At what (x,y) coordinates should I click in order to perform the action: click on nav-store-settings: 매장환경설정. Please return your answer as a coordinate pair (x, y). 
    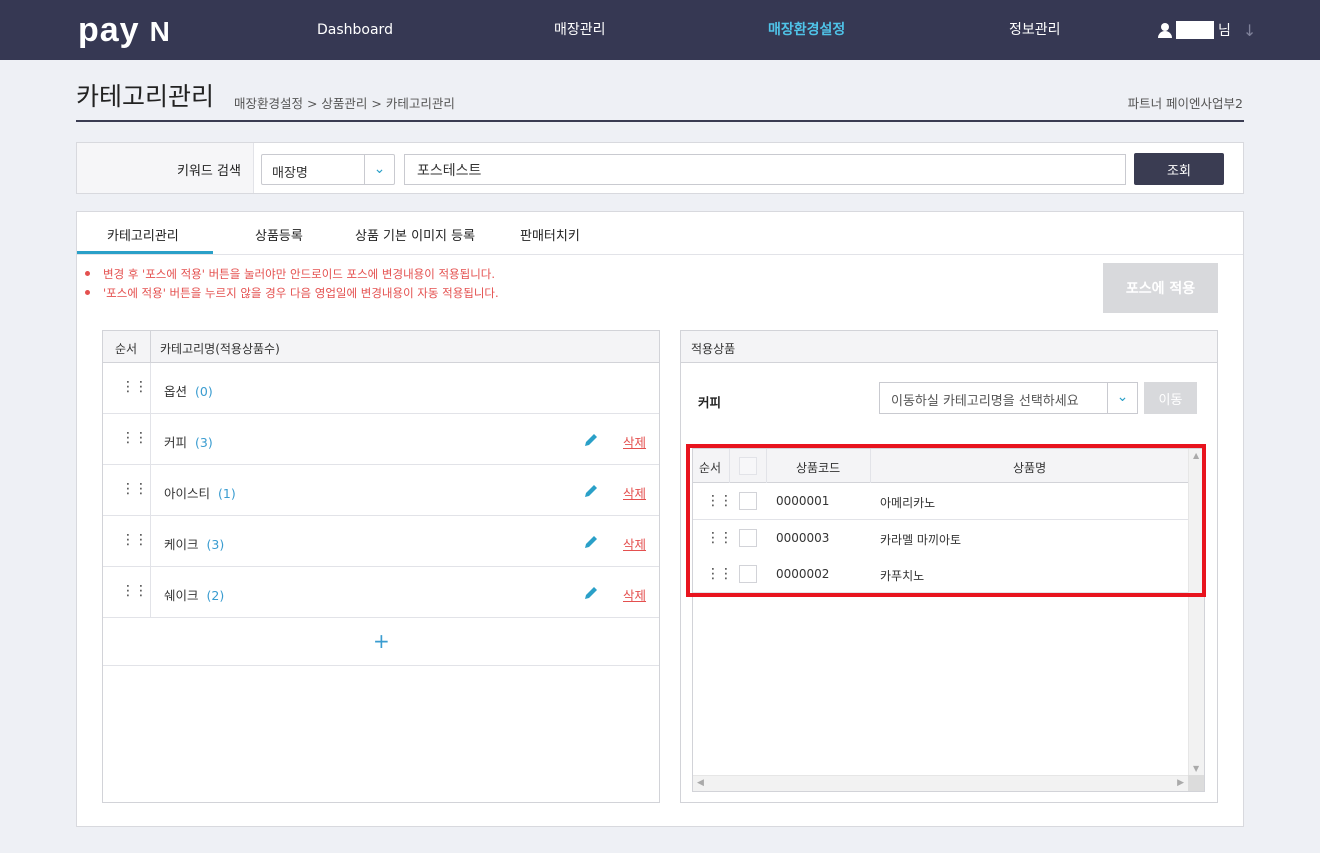
    Looking at the image, I should click on (806, 30).